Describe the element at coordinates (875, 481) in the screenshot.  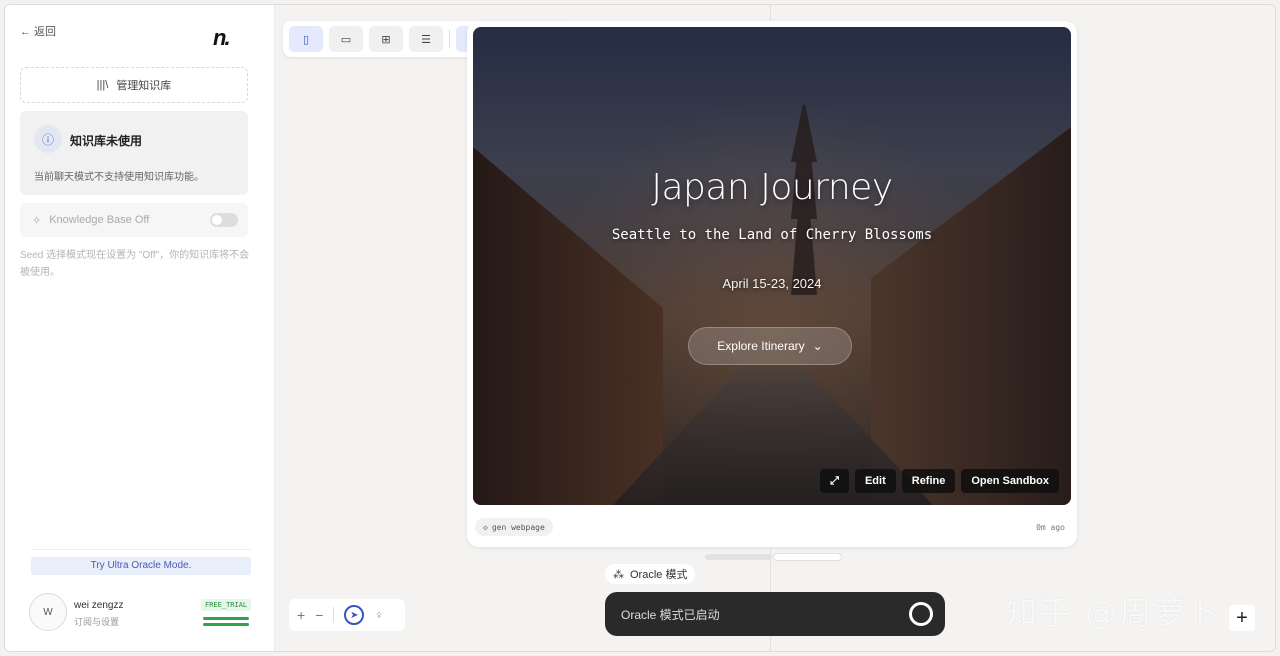
I see `edit-button: Edit` at that location.